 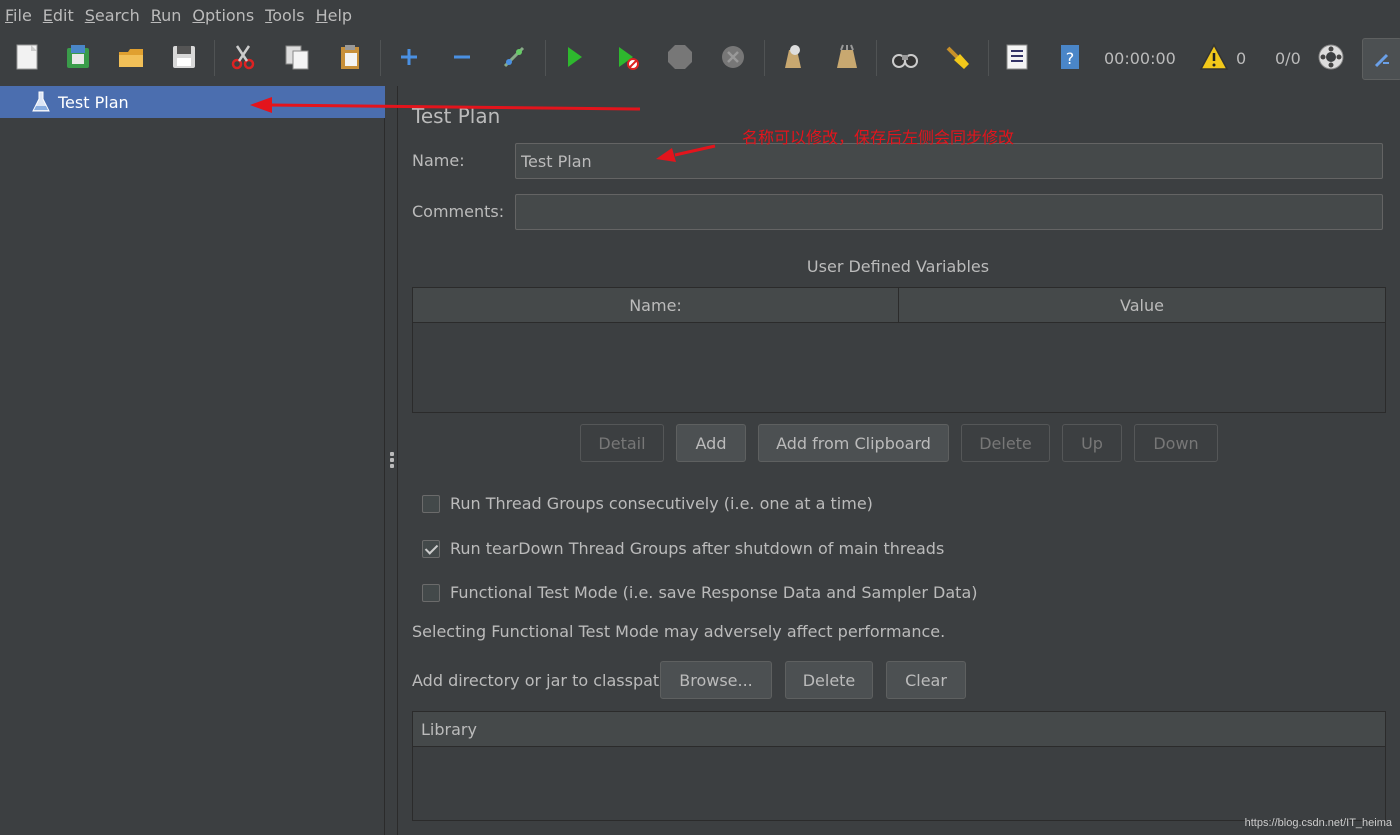 I want to click on clear-icon, so click(x=792, y=57).